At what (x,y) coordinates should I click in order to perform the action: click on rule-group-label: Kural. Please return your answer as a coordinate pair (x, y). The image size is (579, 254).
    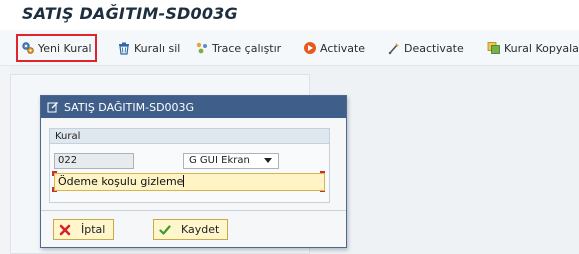
    Looking at the image, I should click on (189, 136).